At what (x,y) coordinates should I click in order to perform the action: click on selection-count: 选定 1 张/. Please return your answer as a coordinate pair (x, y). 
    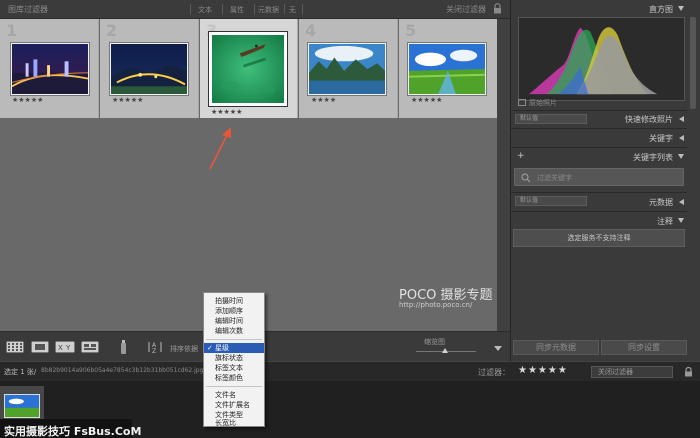
    Looking at the image, I should click on (20, 372).